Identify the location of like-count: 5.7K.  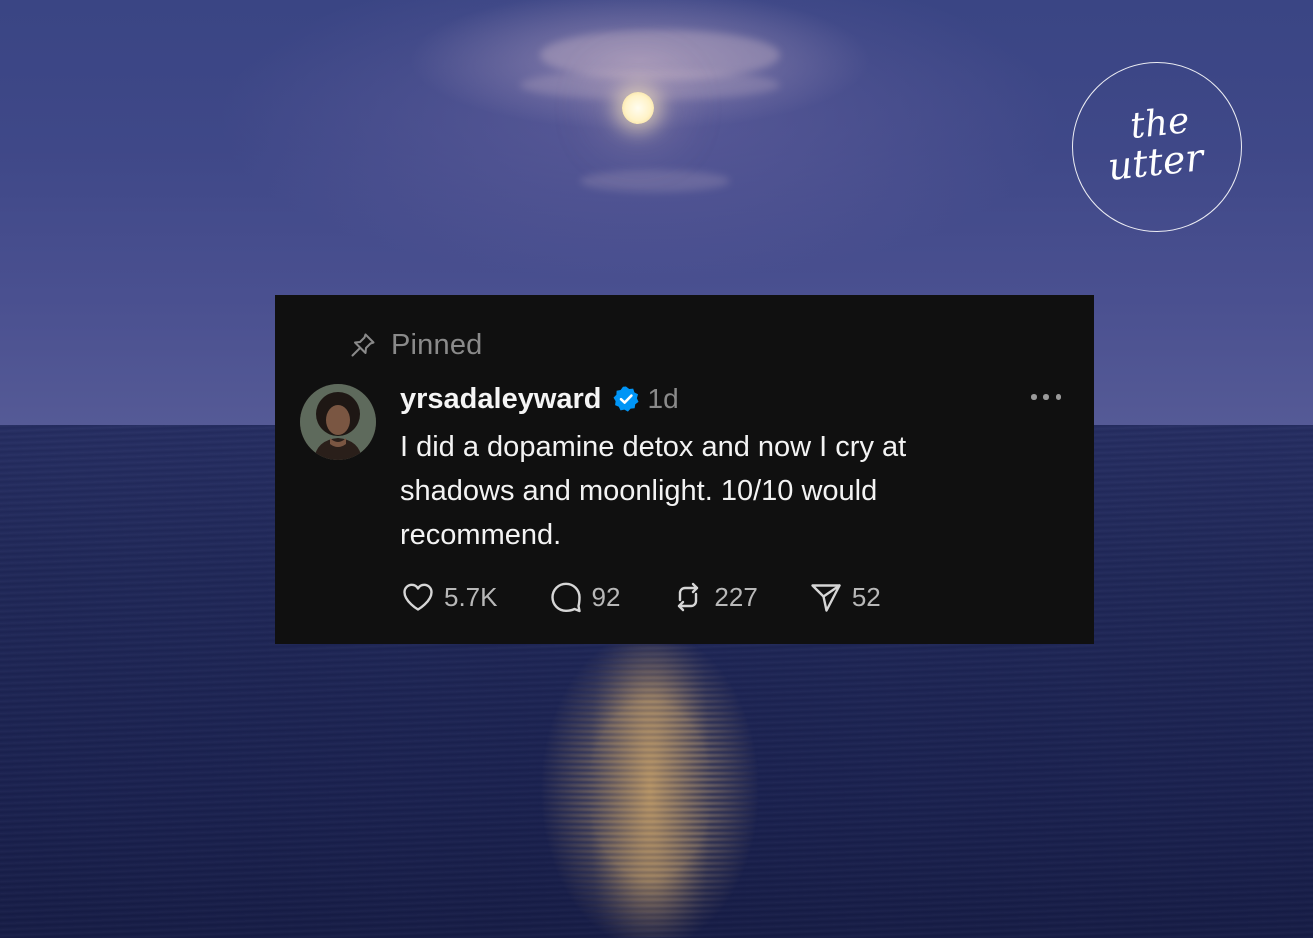
(471, 596).